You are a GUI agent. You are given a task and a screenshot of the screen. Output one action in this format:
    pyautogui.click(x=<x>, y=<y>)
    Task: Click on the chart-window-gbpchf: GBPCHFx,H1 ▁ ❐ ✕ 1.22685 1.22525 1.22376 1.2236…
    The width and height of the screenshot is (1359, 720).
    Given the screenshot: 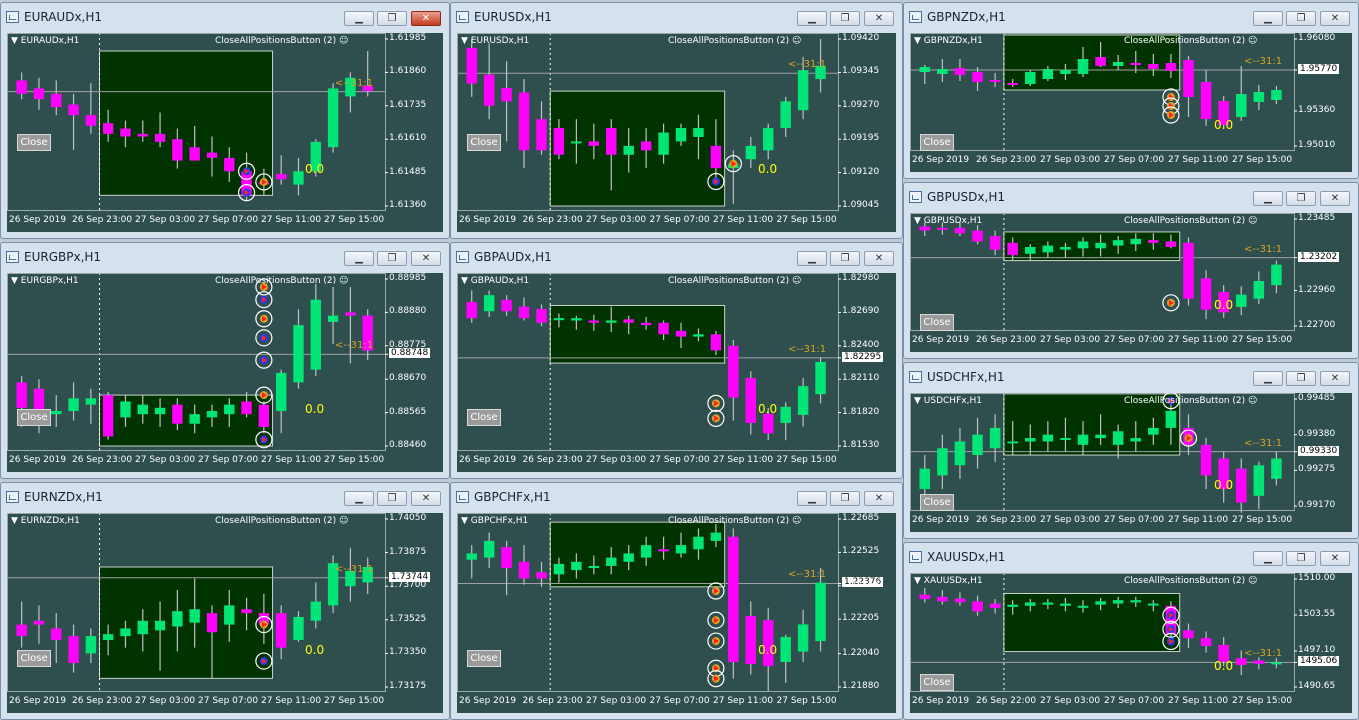 What is the action you would take?
    pyautogui.click(x=676, y=601)
    